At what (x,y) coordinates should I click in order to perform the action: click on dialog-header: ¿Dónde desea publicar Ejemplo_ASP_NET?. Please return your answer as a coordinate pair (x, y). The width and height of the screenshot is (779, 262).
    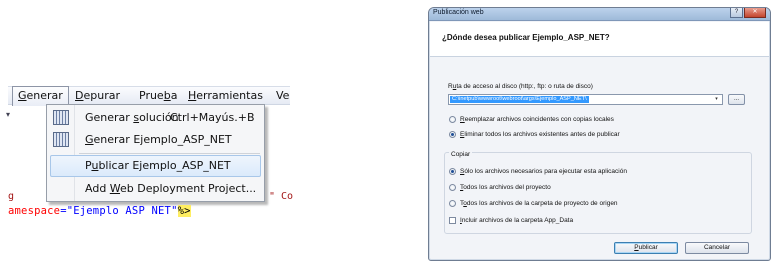
    Looking at the image, I should click on (599, 39).